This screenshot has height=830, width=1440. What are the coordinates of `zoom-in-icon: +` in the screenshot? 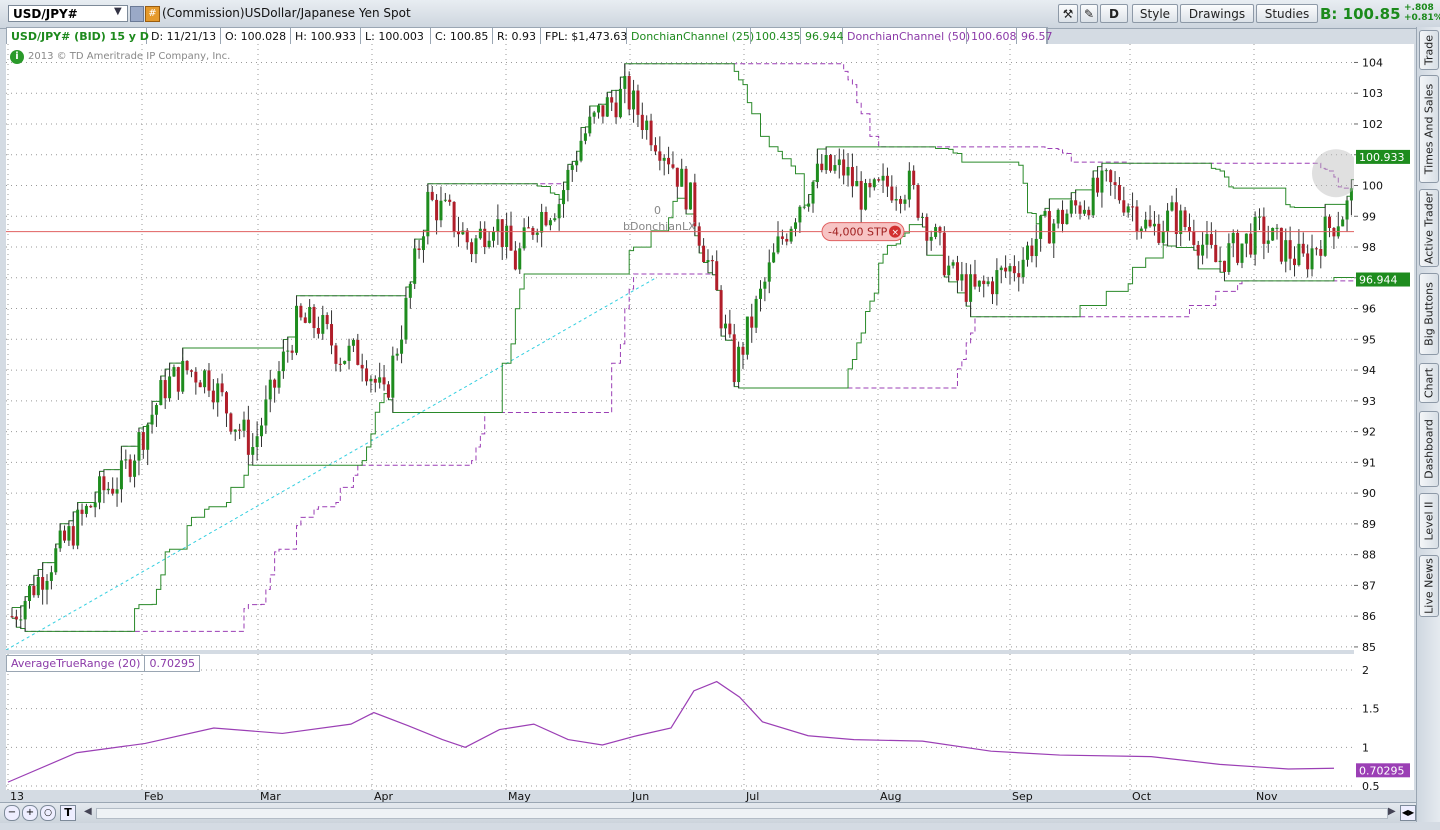 It's located at (30, 813).